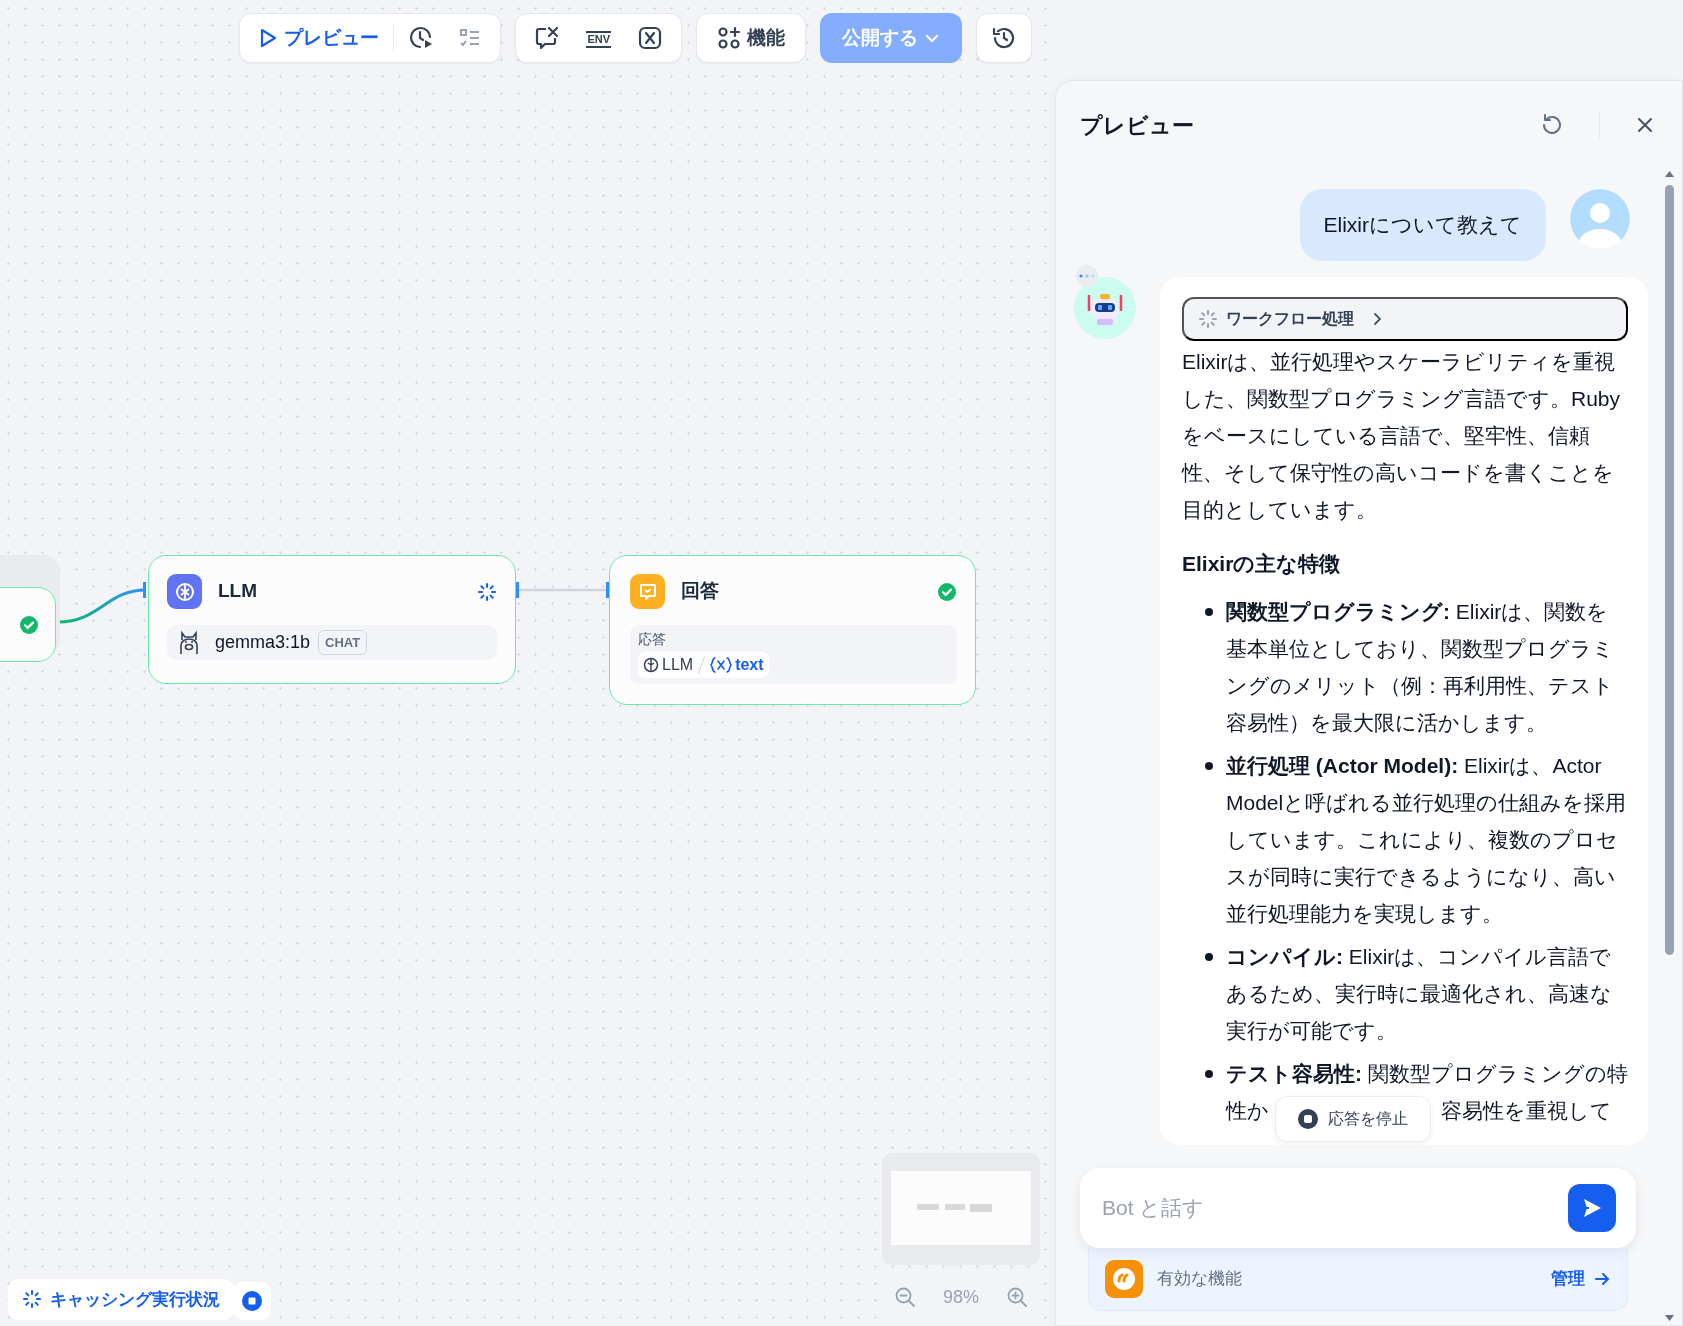 The height and width of the screenshot is (1326, 1683). I want to click on workflow-node: LLM gemma3:1b CHAT, so click(332, 619).